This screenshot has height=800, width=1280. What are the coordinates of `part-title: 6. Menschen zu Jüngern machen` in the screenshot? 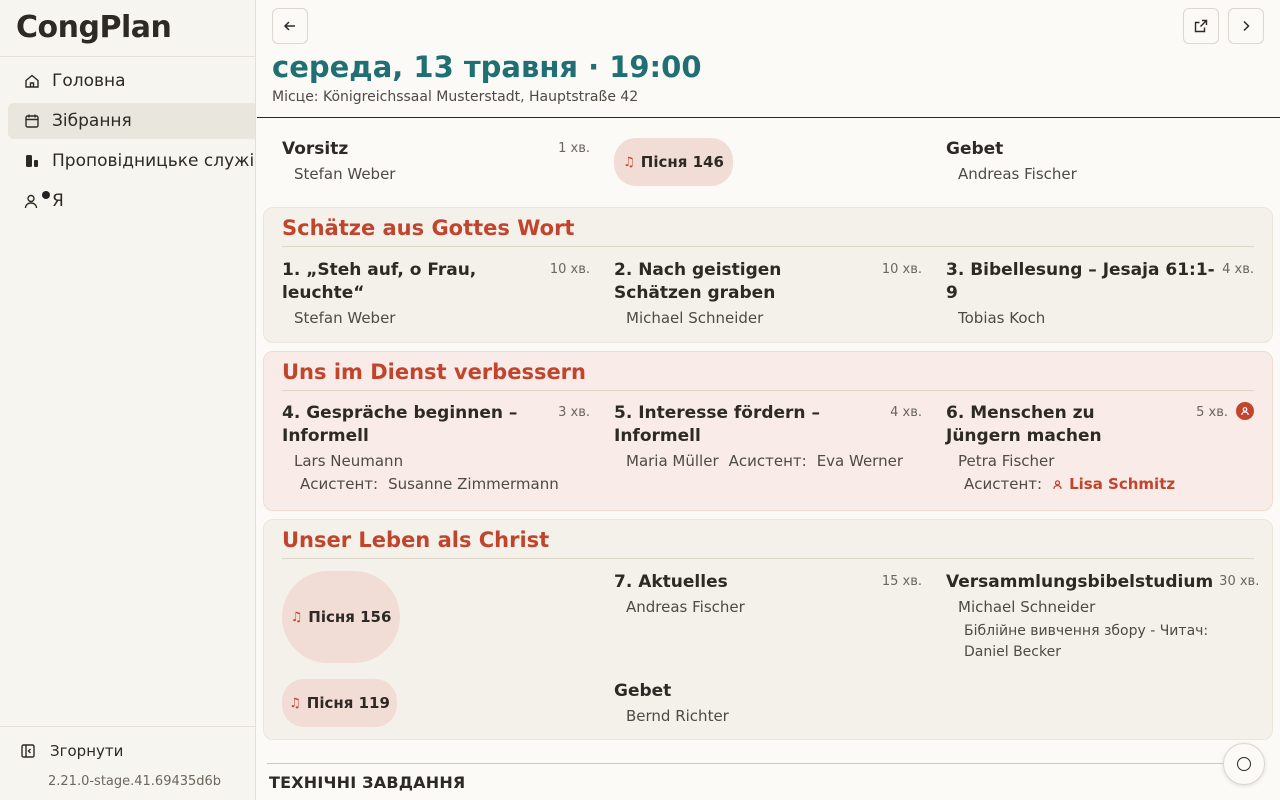 It's located at (1024, 424).